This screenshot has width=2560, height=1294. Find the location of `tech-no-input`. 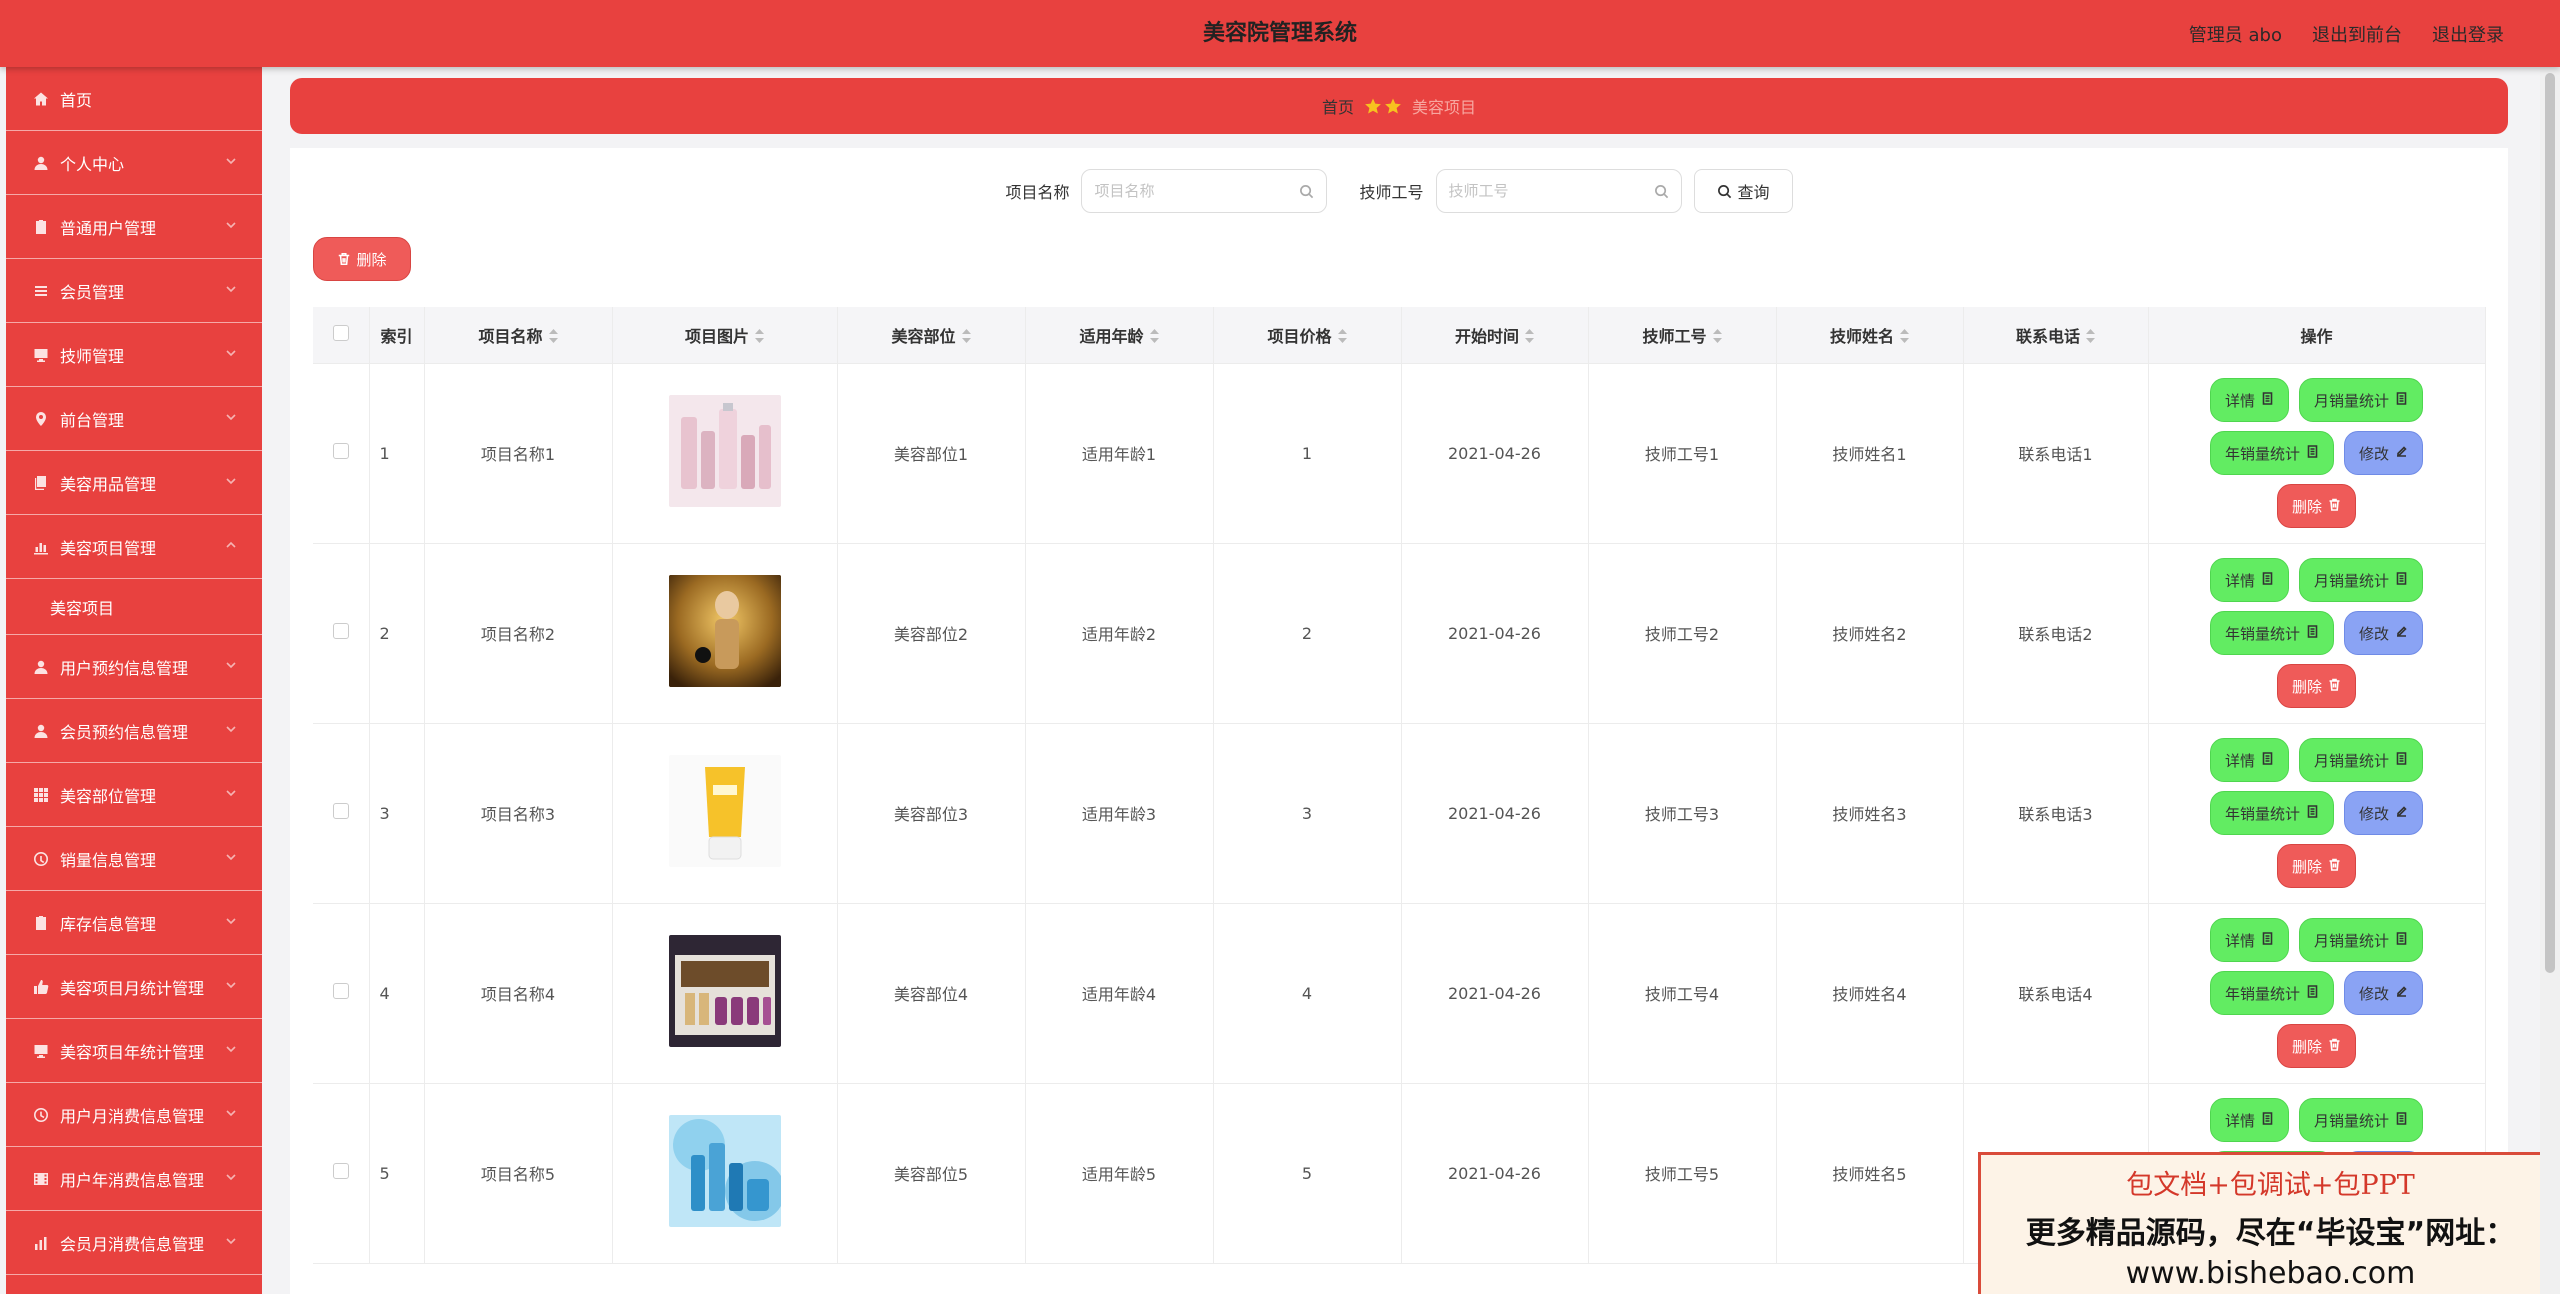

tech-no-input is located at coordinates (1551, 191).